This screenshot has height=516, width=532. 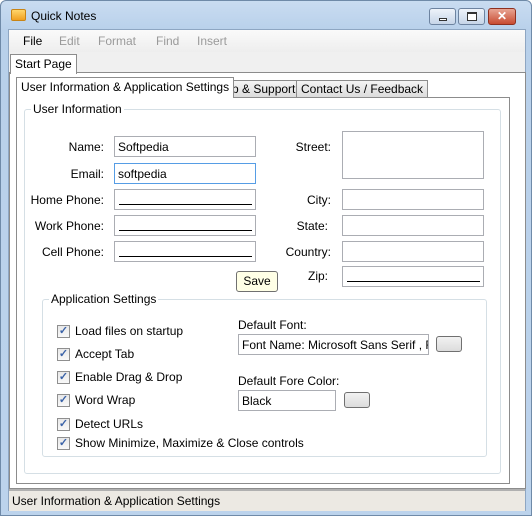 What do you see at coordinates (312, 226) in the screenshot?
I see `state-label: State:` at bounding box center [312, 226].